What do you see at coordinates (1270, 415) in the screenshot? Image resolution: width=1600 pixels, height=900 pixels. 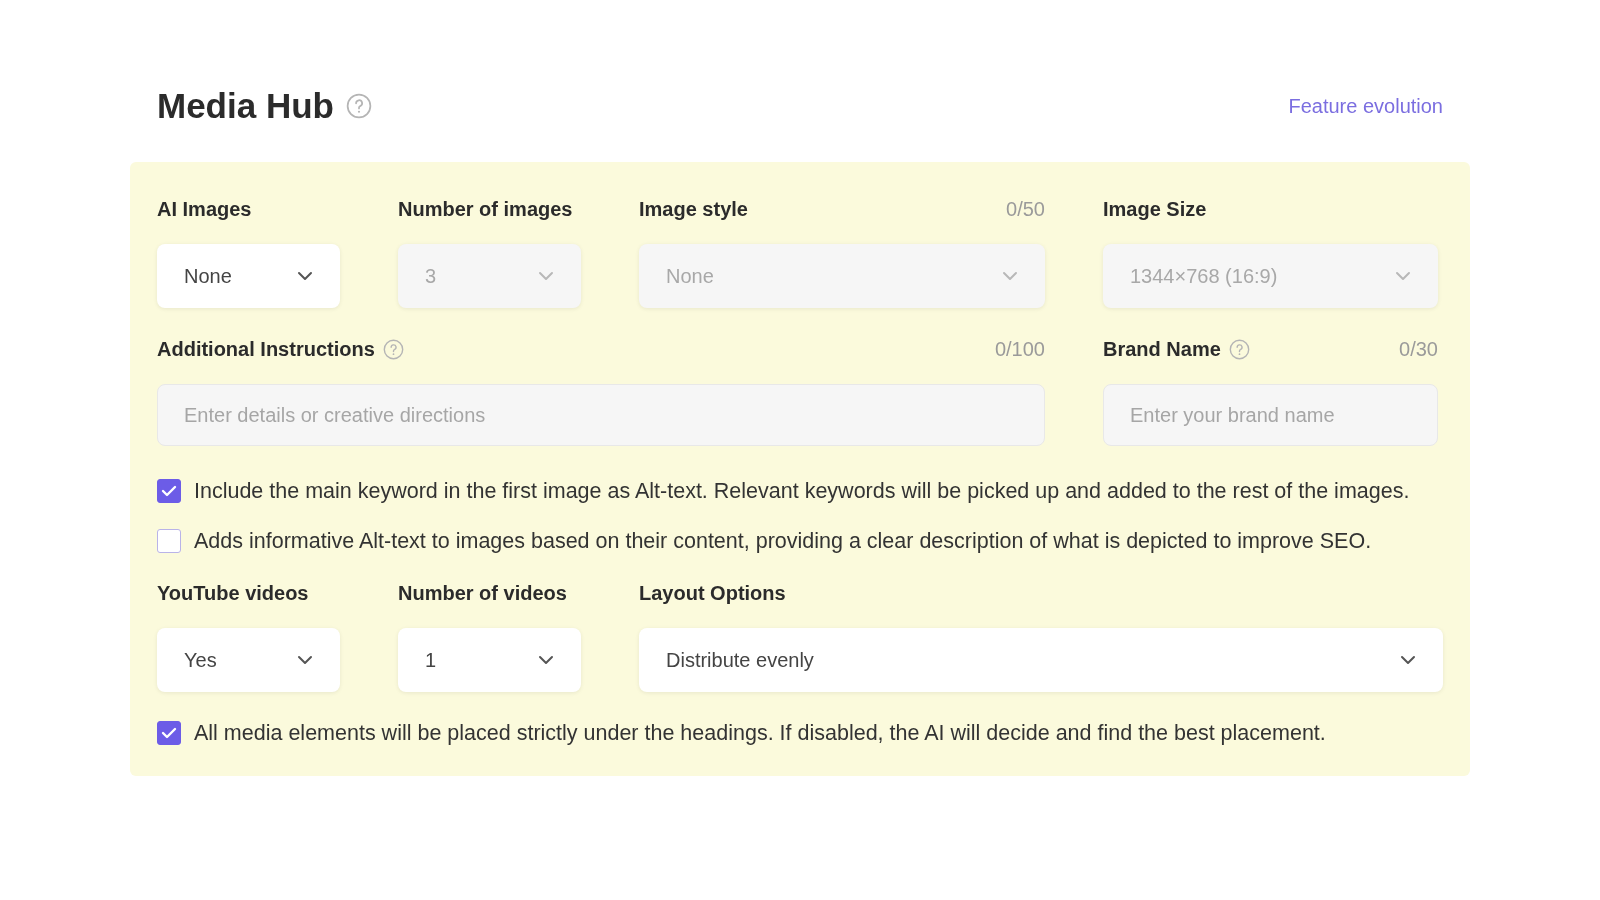 I see `text-input-field: Enter your brand name` at bounding box center [1270, 415].